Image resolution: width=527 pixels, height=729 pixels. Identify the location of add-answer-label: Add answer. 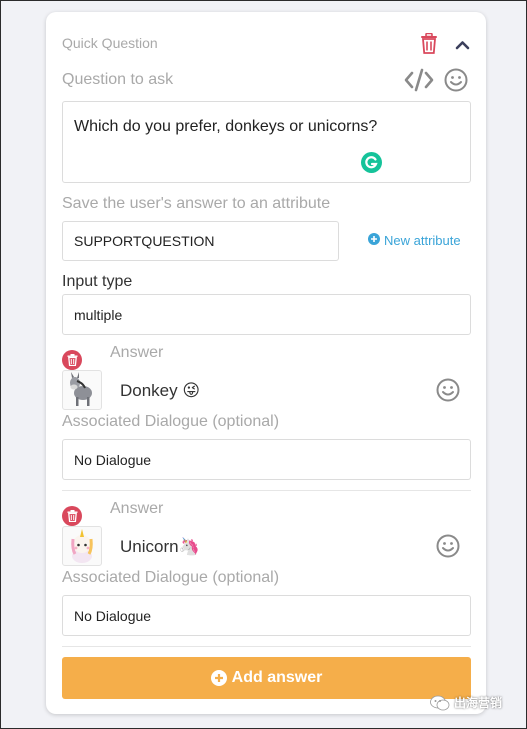
(277, 677).